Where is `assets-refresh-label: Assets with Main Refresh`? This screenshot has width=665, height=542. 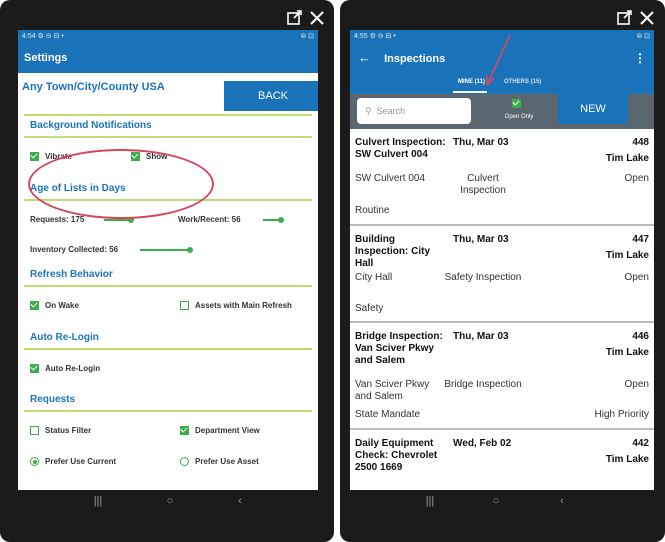
assets-refresh-label: Assets with Main Refresh is located at coordinates (243, 305).